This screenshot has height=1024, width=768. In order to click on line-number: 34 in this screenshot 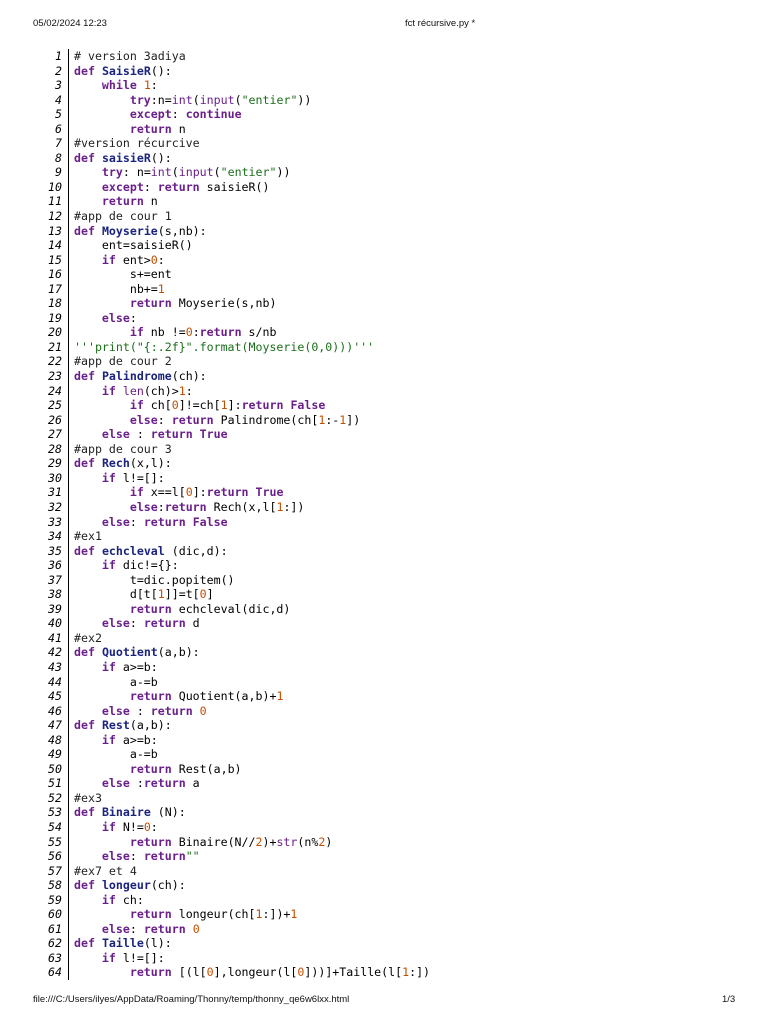, I will do `click(54, 536)`.